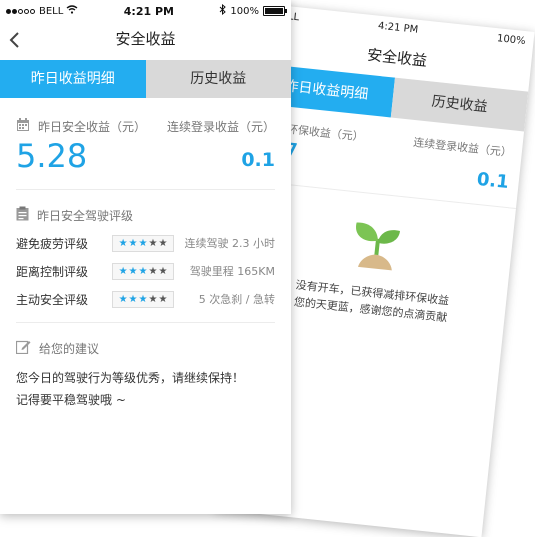 The image size is (535, 537). What do you see at coordinates (218, 79) in the screenshot?
I see `tab-history: 历史收益` at bounding box center [218, 79].